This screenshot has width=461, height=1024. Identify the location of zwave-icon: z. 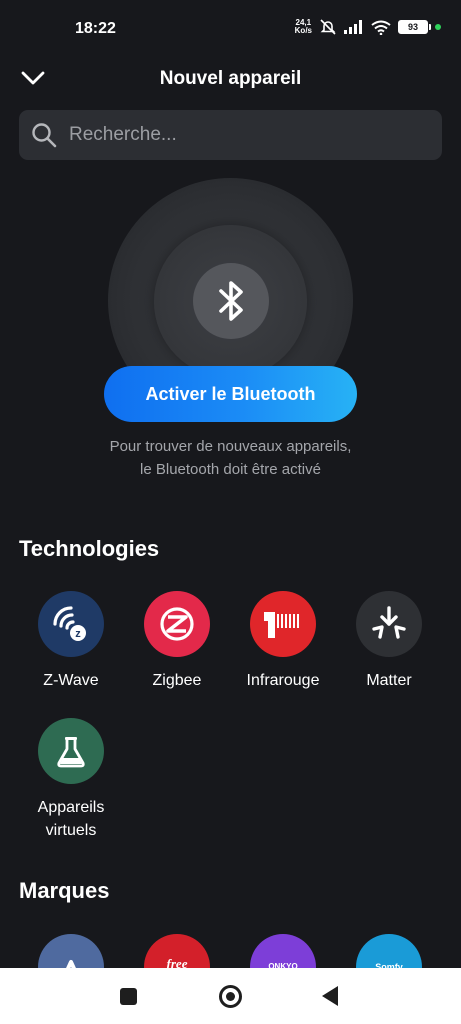
(69, 623).